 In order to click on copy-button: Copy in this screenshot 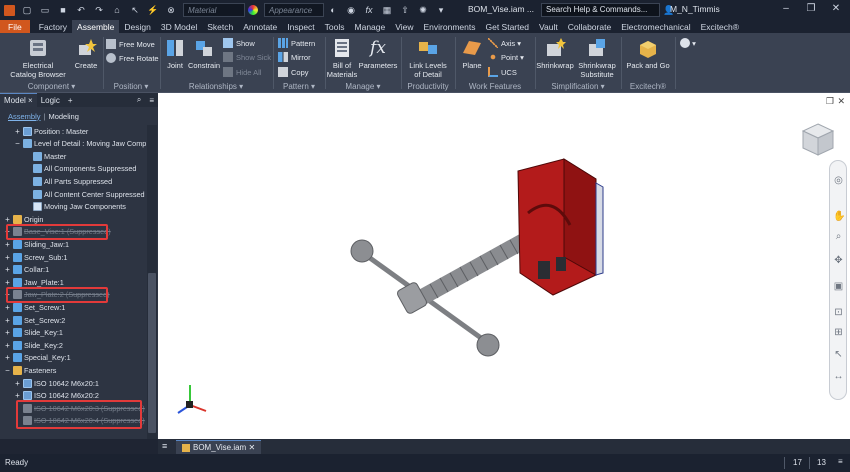, I will do `click(293, 72)`.